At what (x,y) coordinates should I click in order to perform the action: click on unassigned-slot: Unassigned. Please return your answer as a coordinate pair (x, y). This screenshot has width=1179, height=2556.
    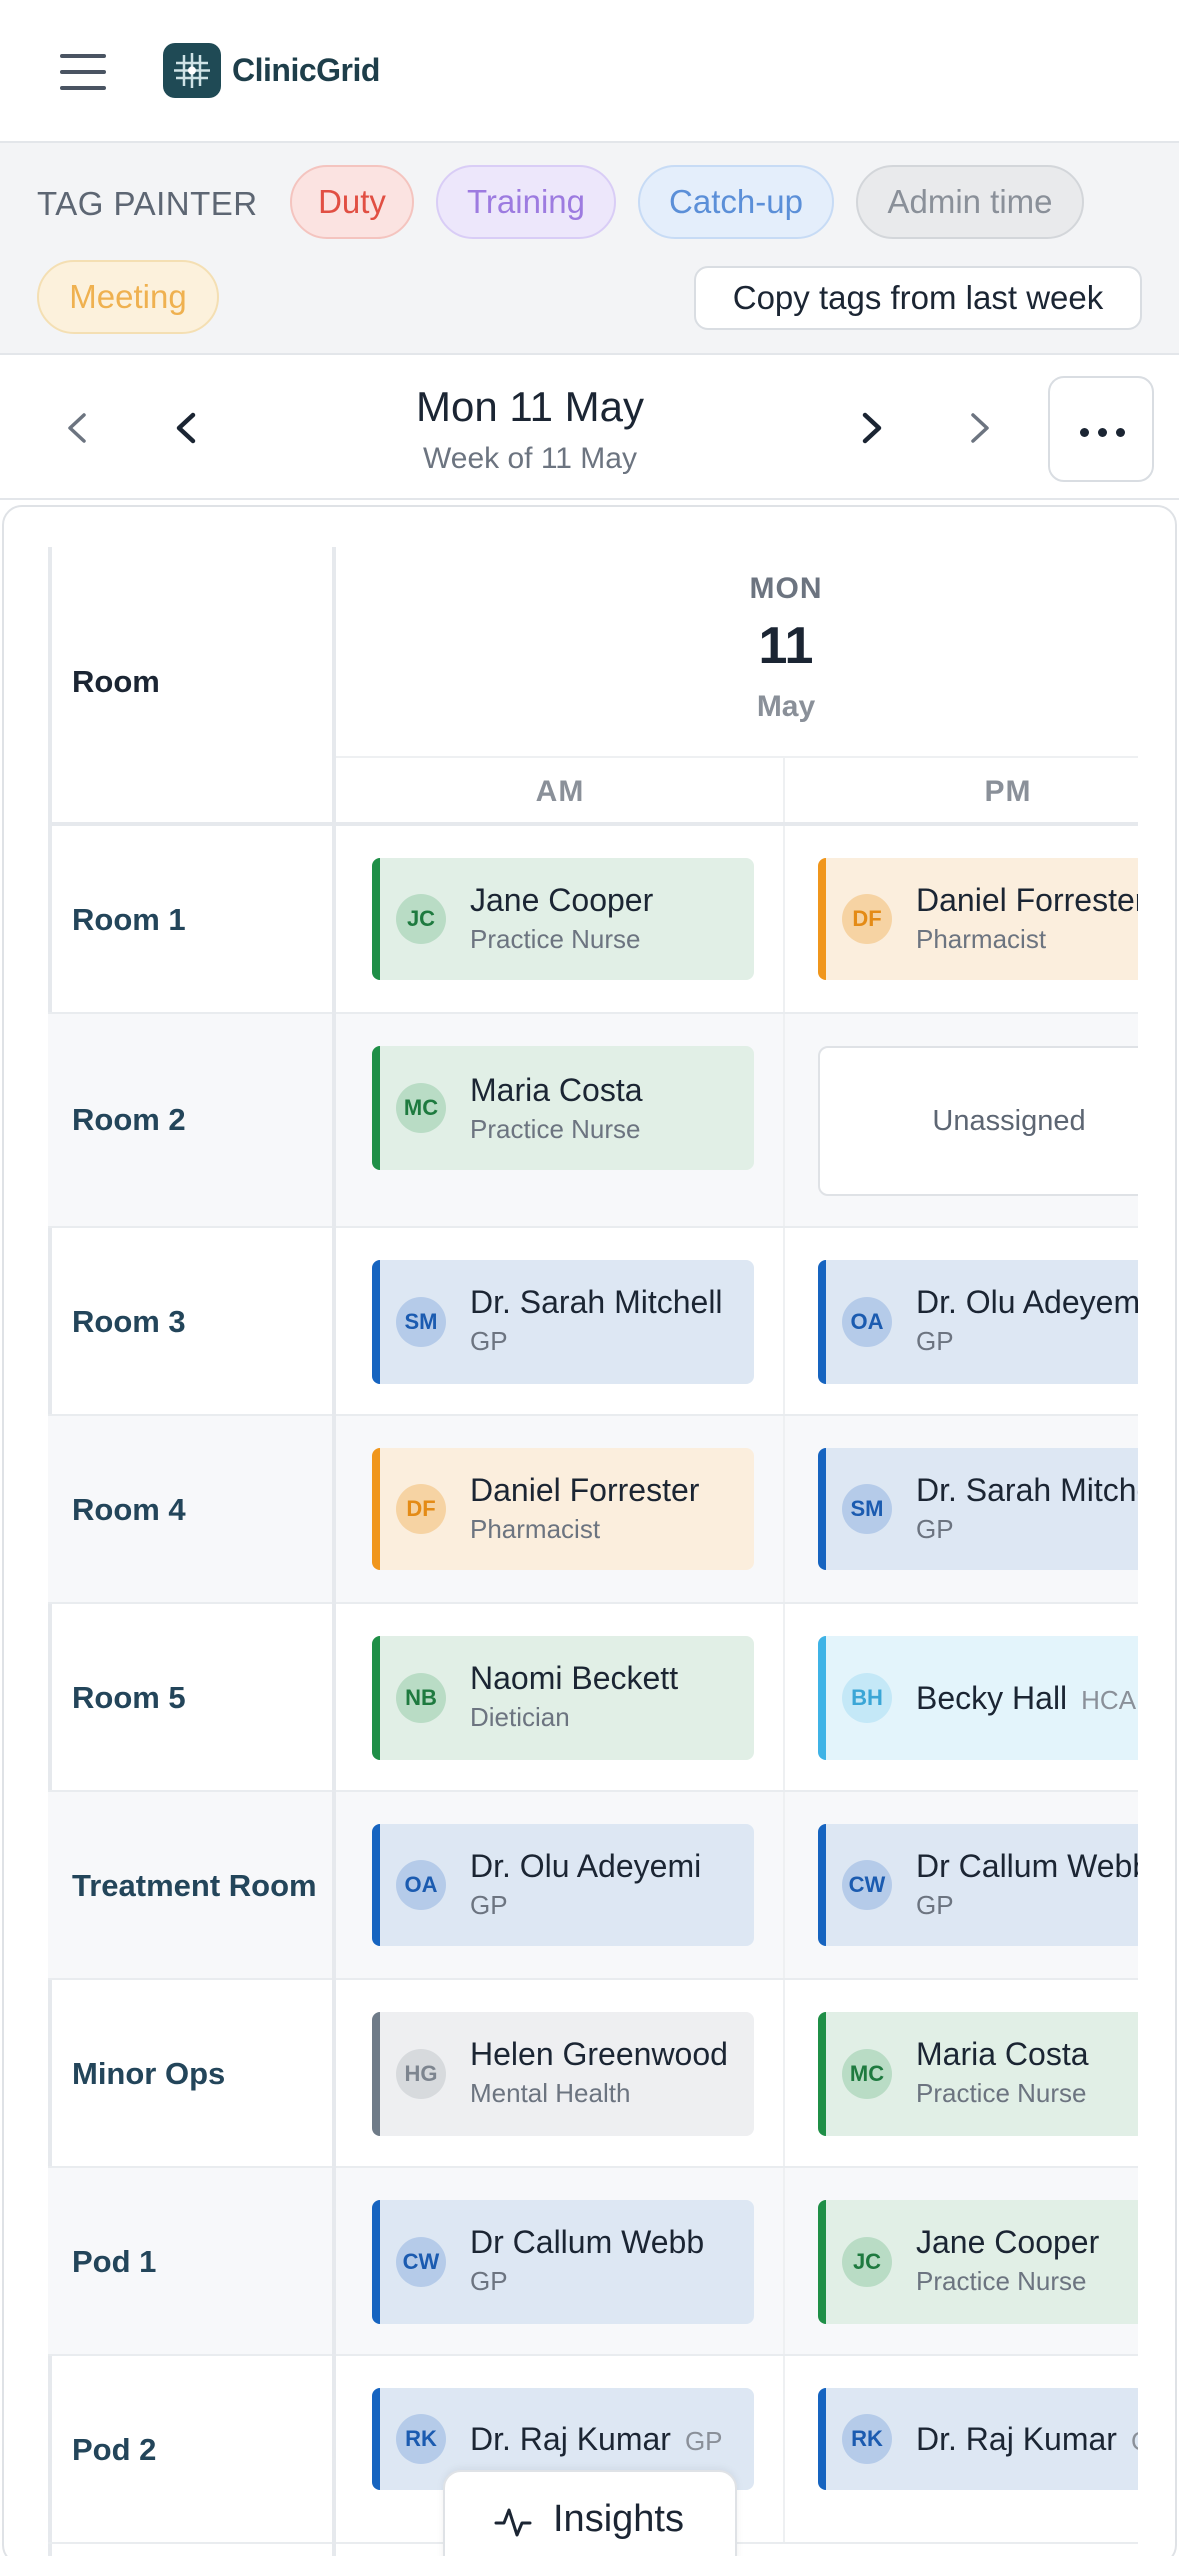
    Looking at the image, I should click on (978, 1121).